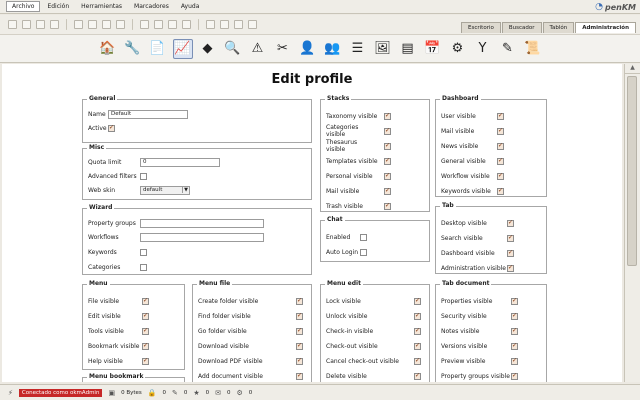 The image size is (640, 400). Describe the element at coordinates (238, 24) in the screenshot. I see `refresh-icon` at that location.